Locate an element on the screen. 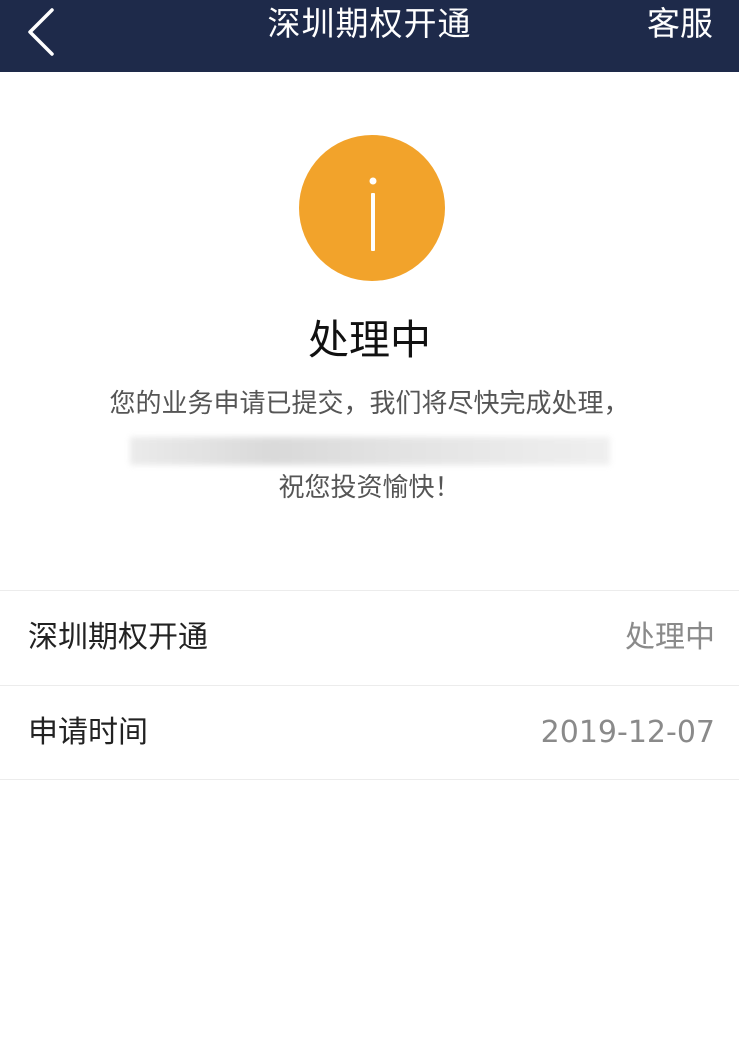  status-message-line-1: 您的业务申请已提交，我们将尽快完成处理， is located at coordinates (369, 404).